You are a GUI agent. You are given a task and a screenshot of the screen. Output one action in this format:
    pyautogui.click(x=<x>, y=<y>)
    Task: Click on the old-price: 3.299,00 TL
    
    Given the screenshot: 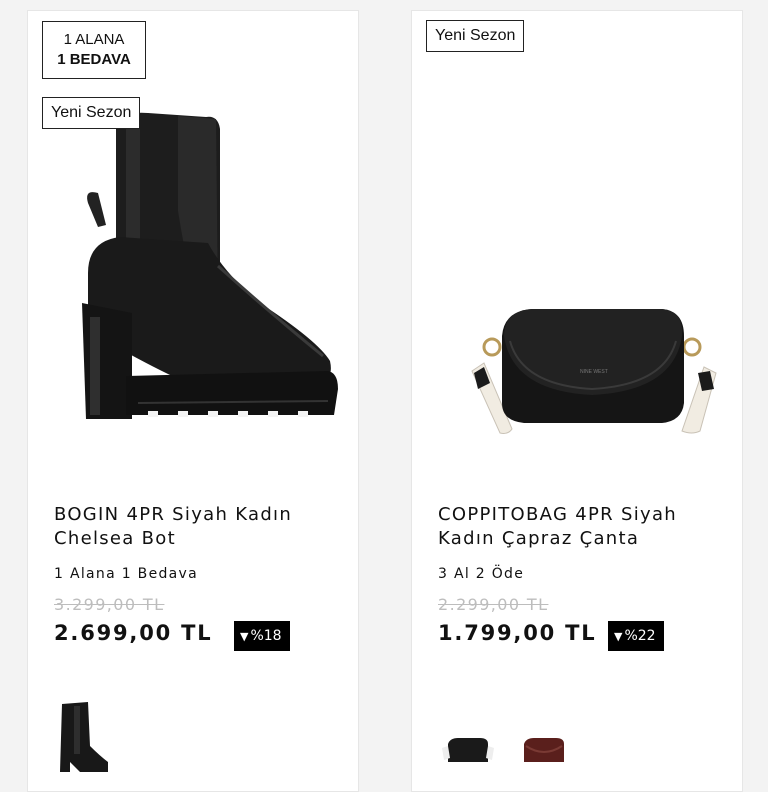 What is the action you would take?
    pyautogui.click(x=109, y=604)
    